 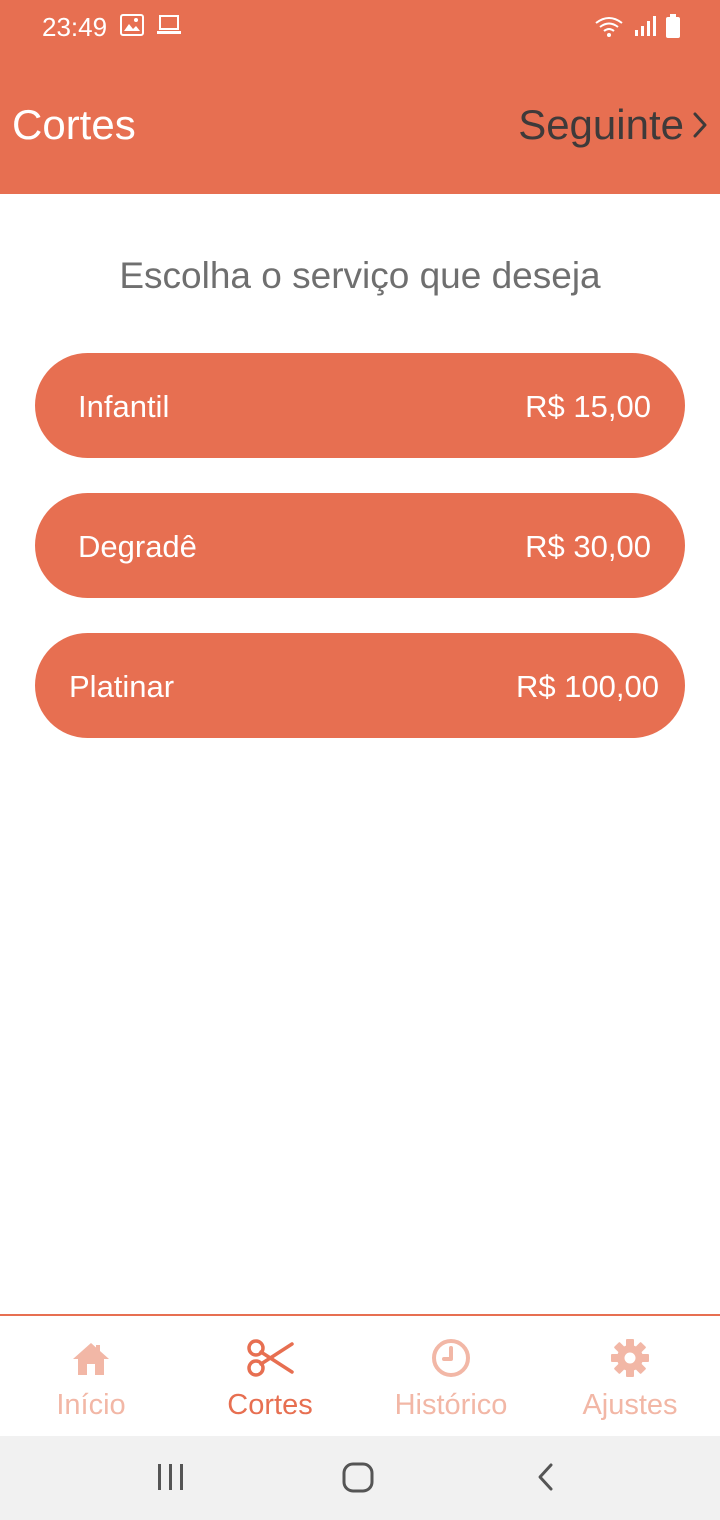 I want to click on app-header: Cortes Seguinte, so click(x=360, y=125).